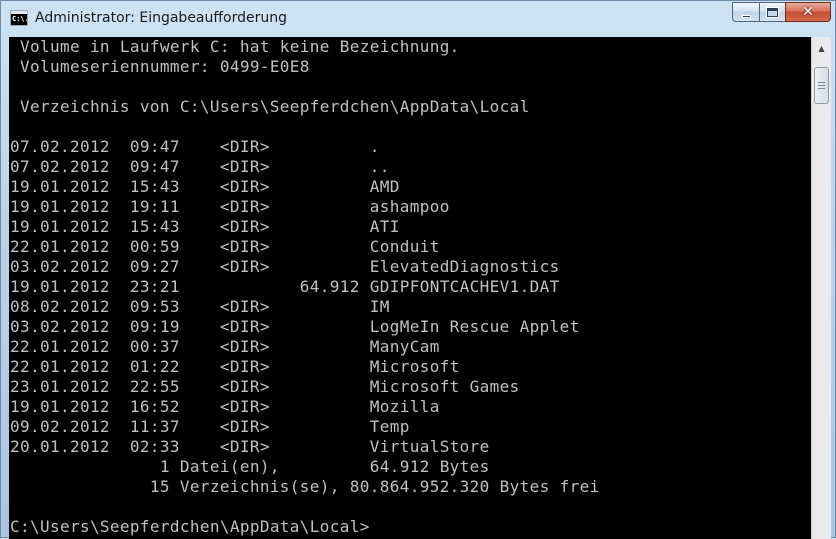 The image size is (836, 539). Describe the element at coordinates (235, 366) in the screenshot. I see `console-line: 22.01.2012 01:22 <DIR> Microsoft` at that location.